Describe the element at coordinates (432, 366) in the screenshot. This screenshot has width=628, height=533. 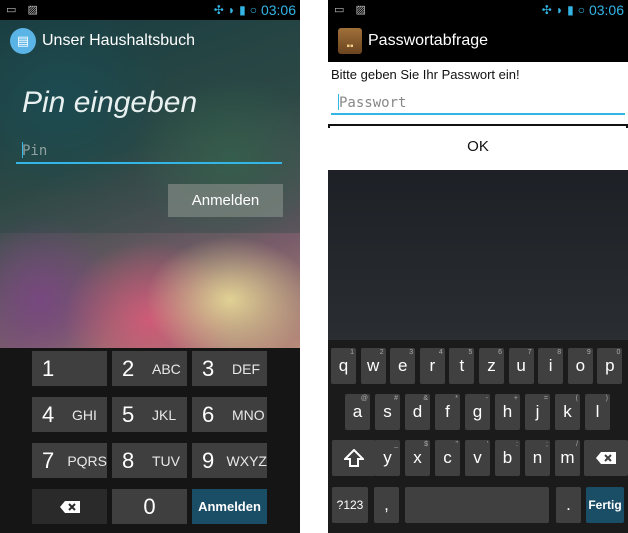
I see `key-r: 4r` at that location.